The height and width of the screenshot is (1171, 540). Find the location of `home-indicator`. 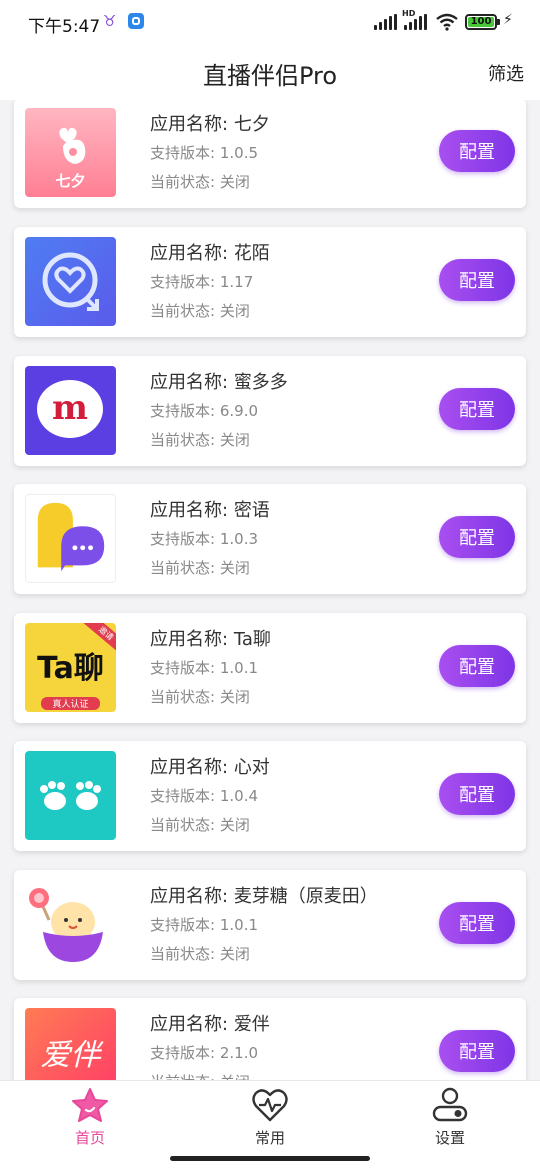

home-indicator is located at coordinates (270, 1158).